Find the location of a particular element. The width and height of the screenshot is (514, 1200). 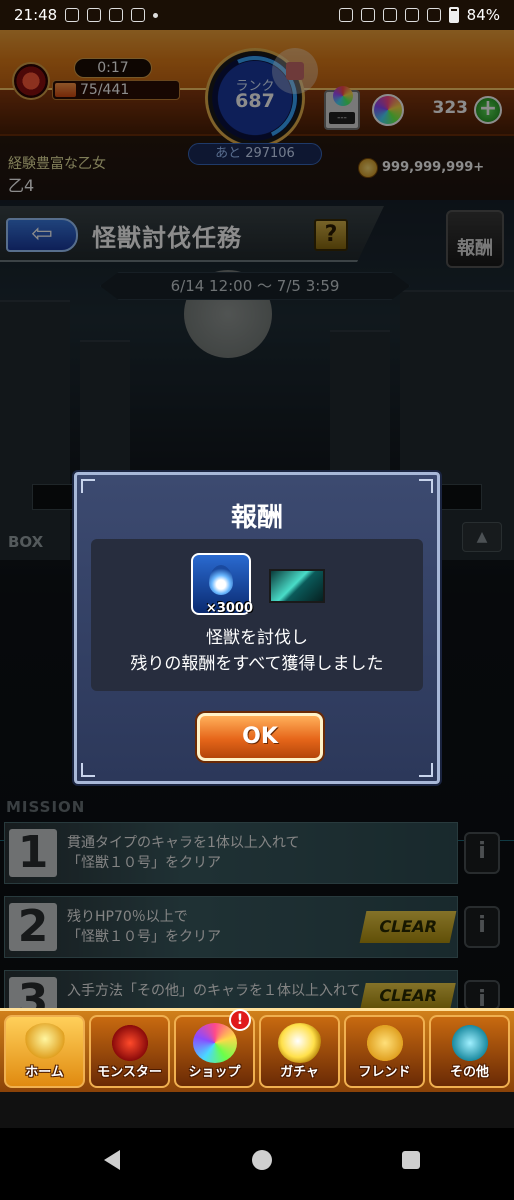

signal-icon is located at coordinates (433, 15).